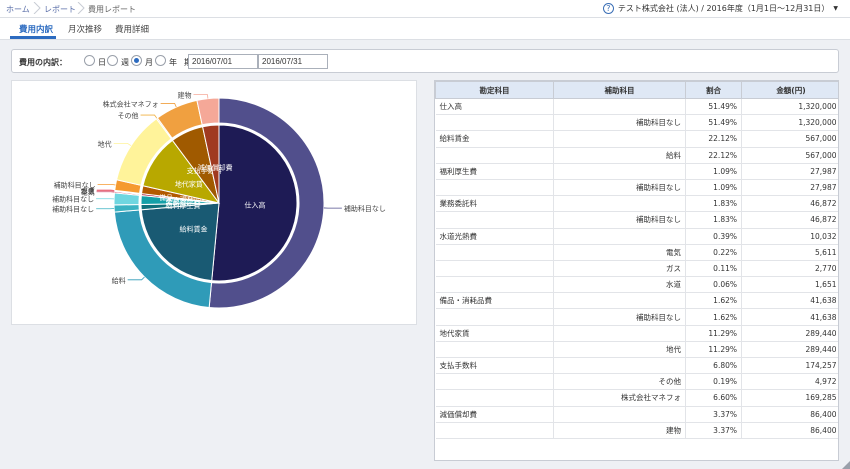  I want to click on table-header-row: 勘定科目 補助科目 割合 金額(円), so click(636, 90).